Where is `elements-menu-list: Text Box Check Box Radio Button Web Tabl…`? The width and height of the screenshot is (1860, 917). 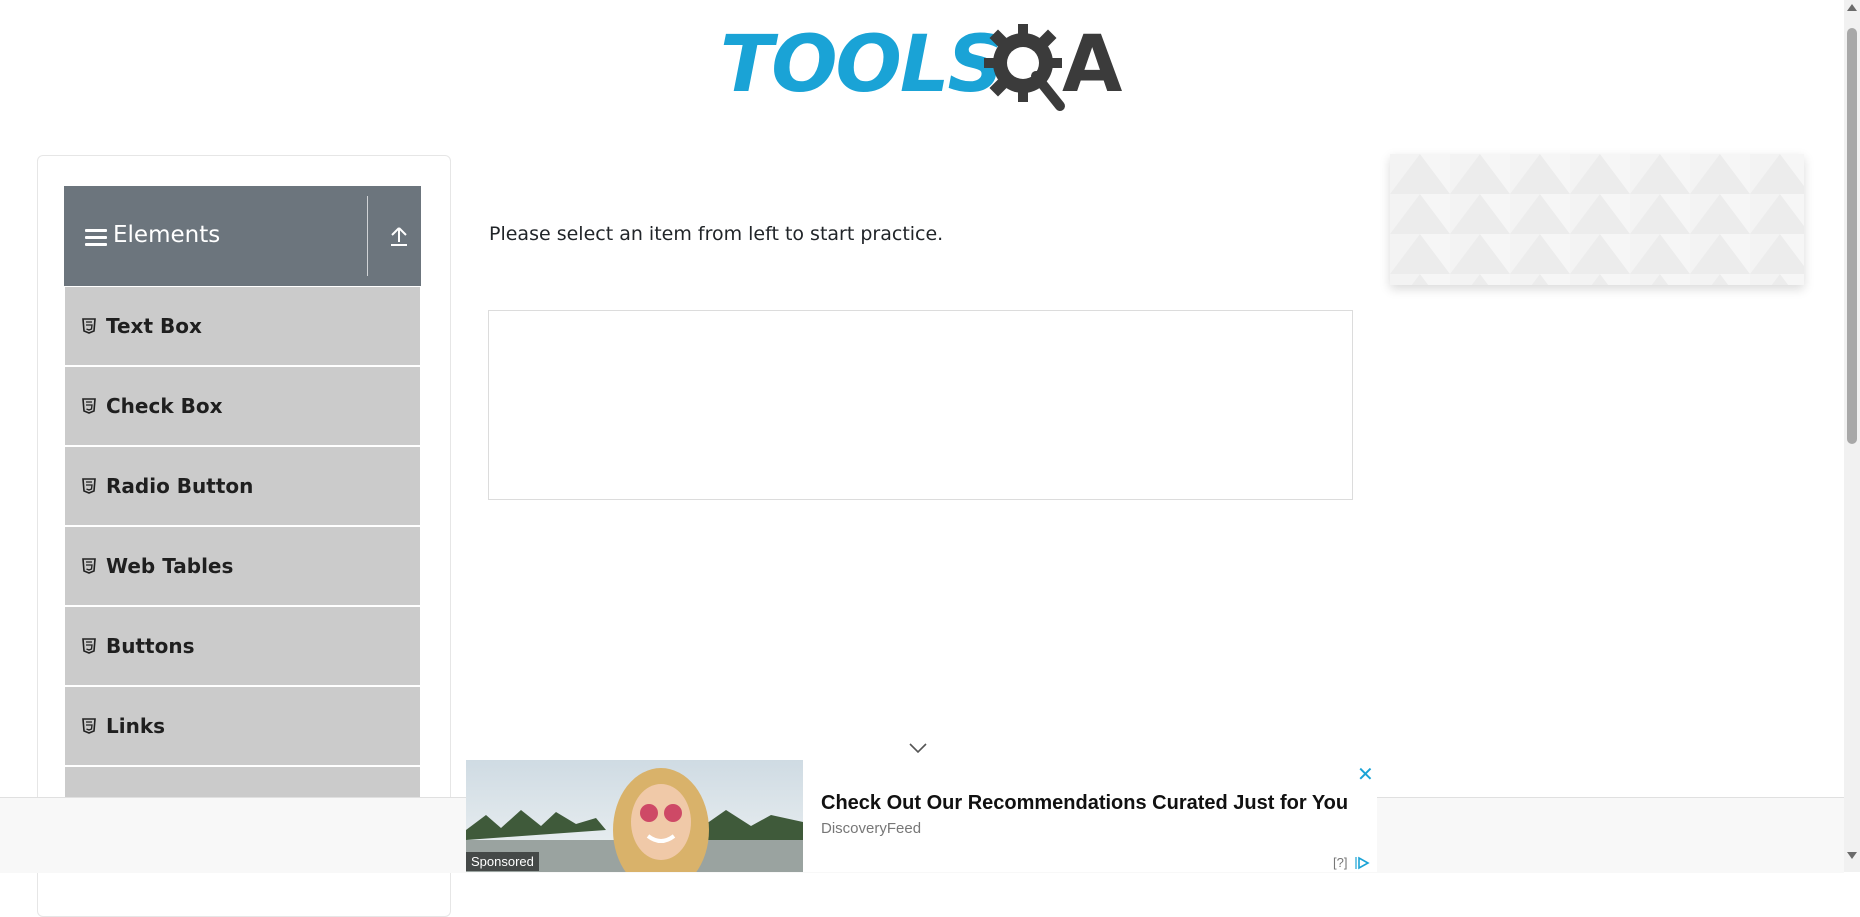
elements-menu-list: Text Box Check Box Radio Button Web Tabl… is located at coordinates (242, 567).